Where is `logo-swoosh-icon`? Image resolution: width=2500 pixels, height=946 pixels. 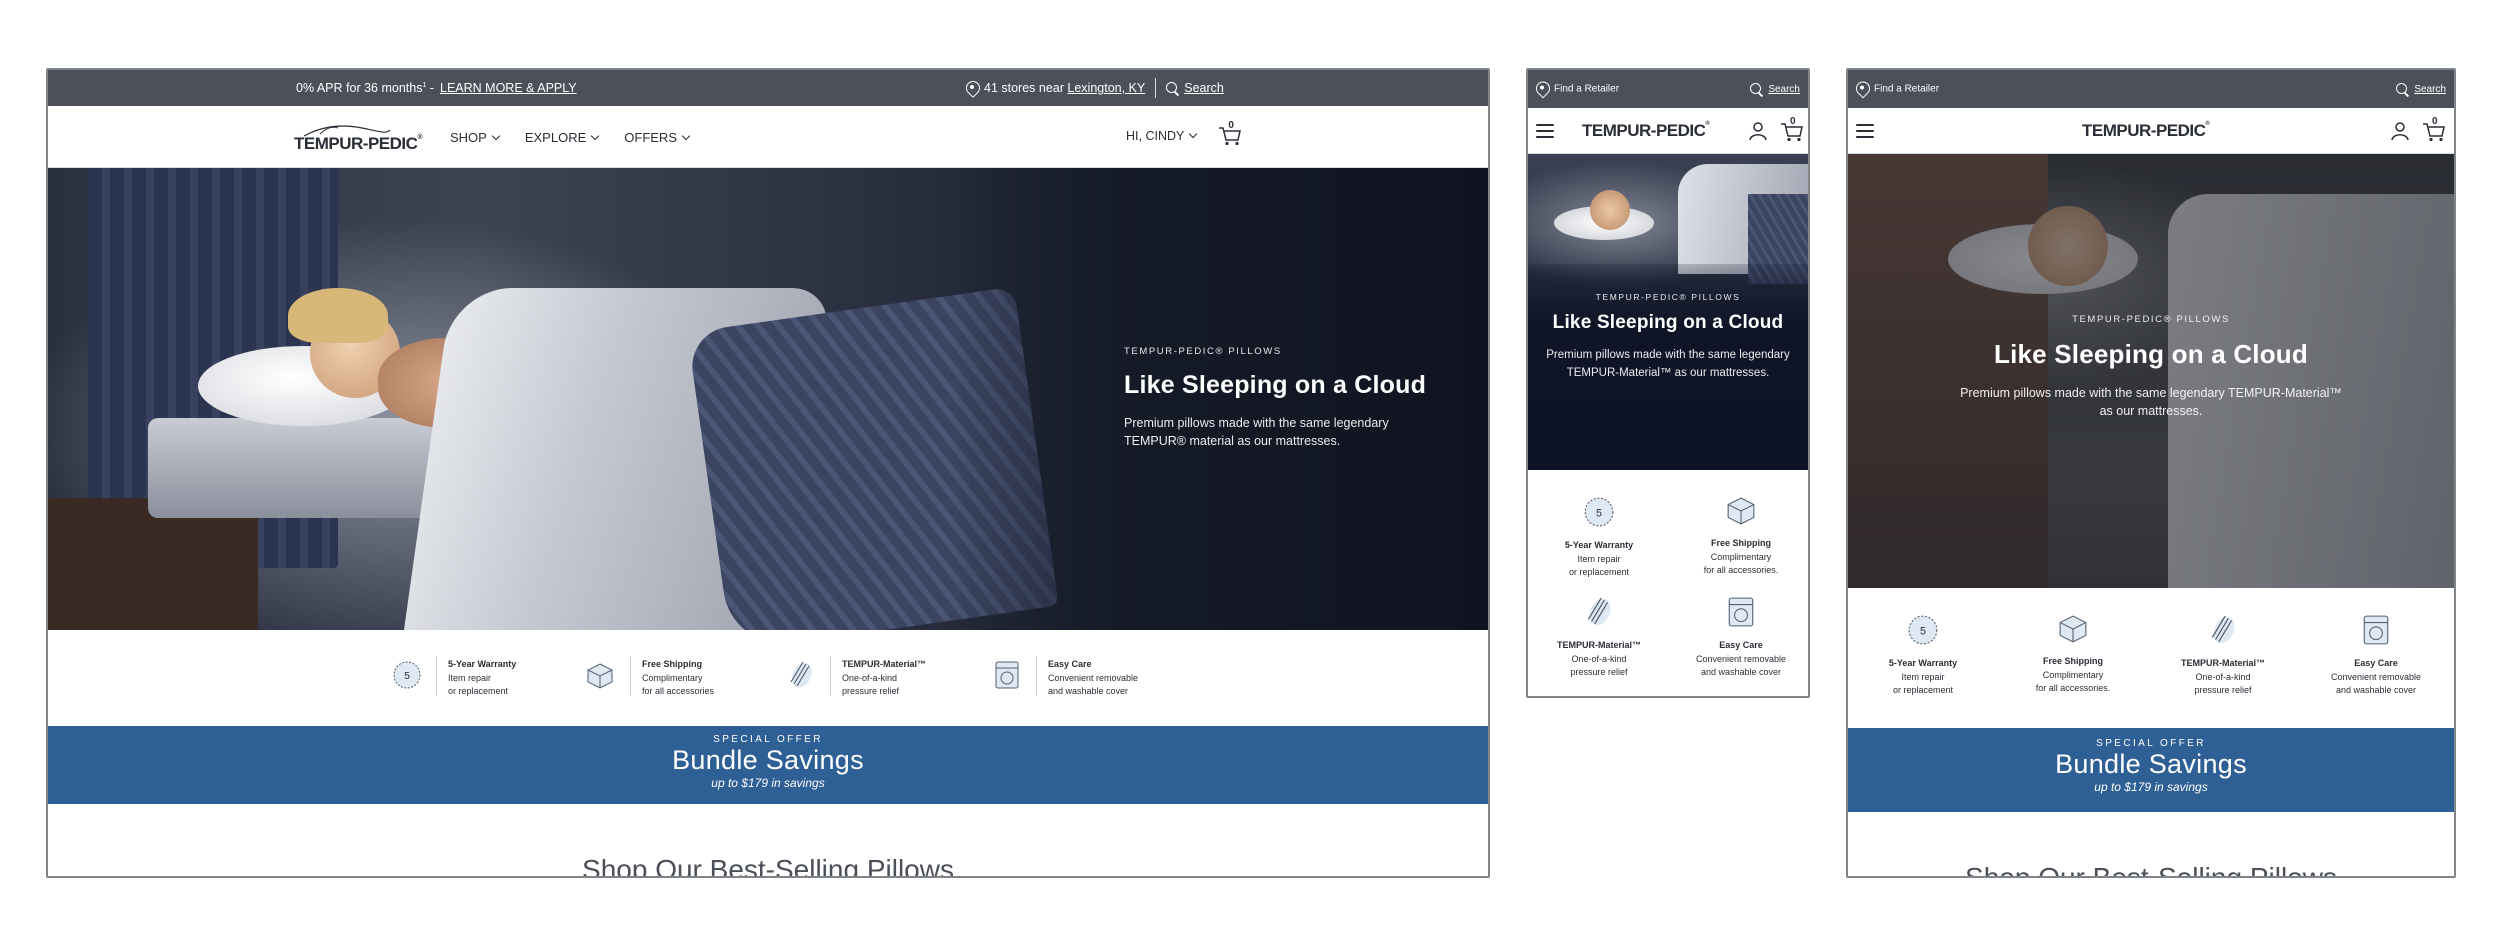 logo-swoosh-icon is located at coordinates (347, 131).